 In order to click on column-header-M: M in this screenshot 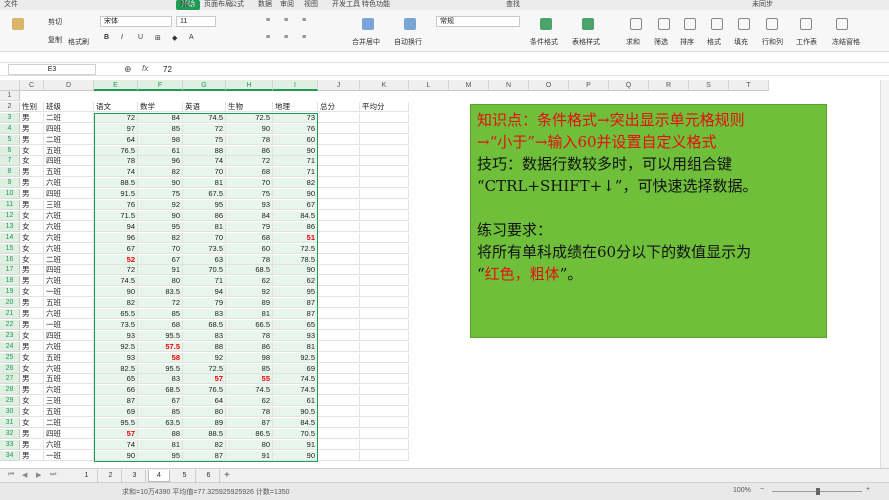, I will do `click(469, 85)`.